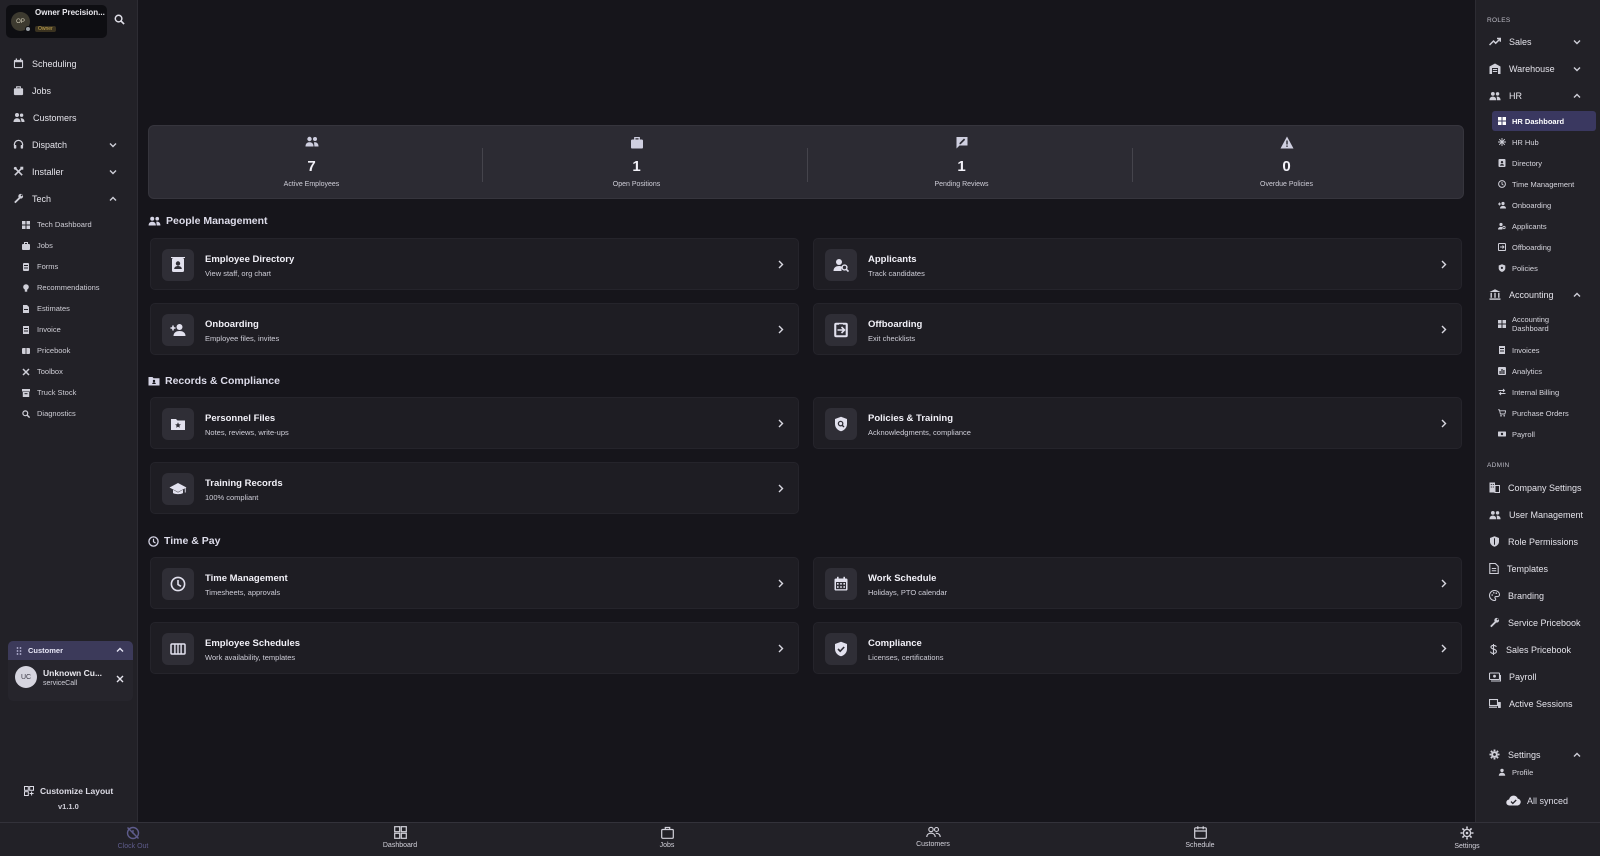 The image size is (1600, 856). What do you see at coordinates (1538, 754) in the screenshot?
I see `settings-group: Settings` at bounding box center [1538, 754].